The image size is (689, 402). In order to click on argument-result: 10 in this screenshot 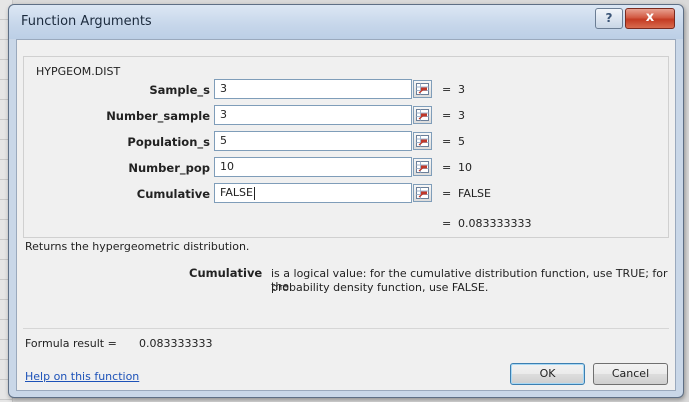, I will do `click(465, 167)`.